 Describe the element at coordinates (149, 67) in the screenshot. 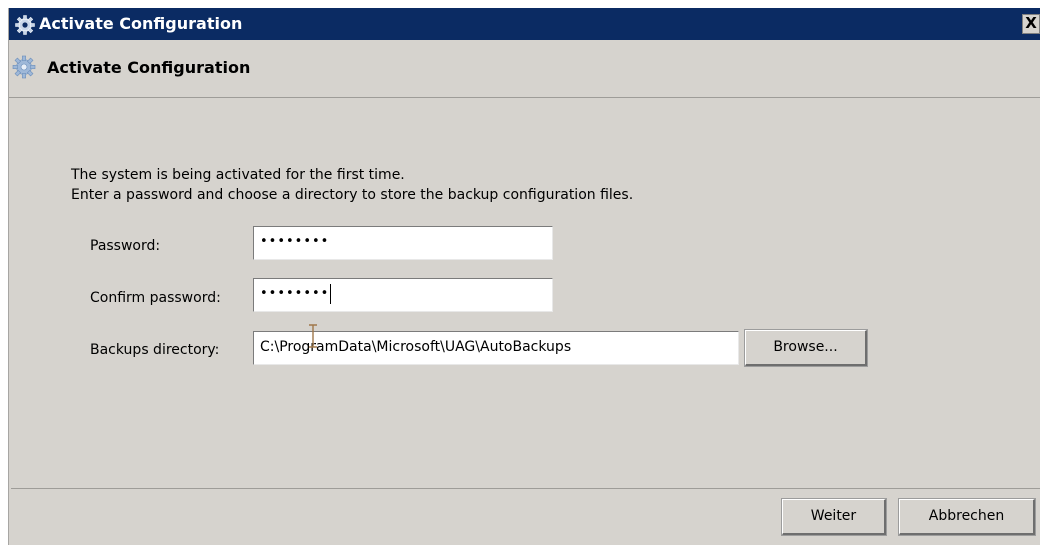

I see `header-title: Activate Configuration` at that location.